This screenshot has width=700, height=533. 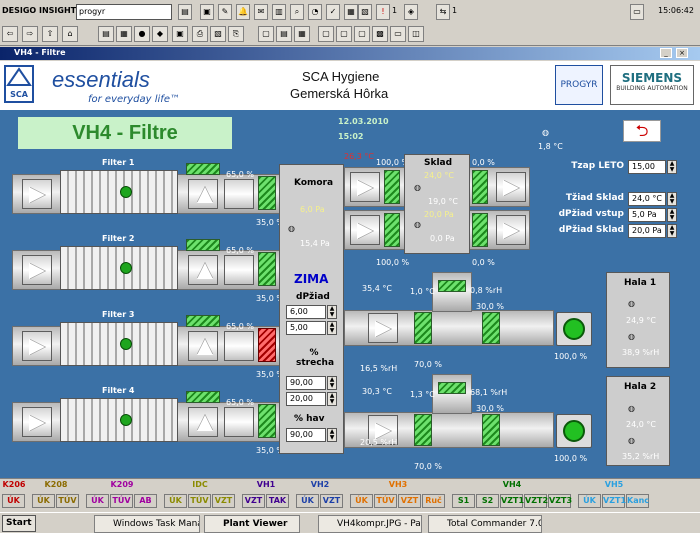 I want to click on hav-field: 90,00, so click(x=306, y=435).